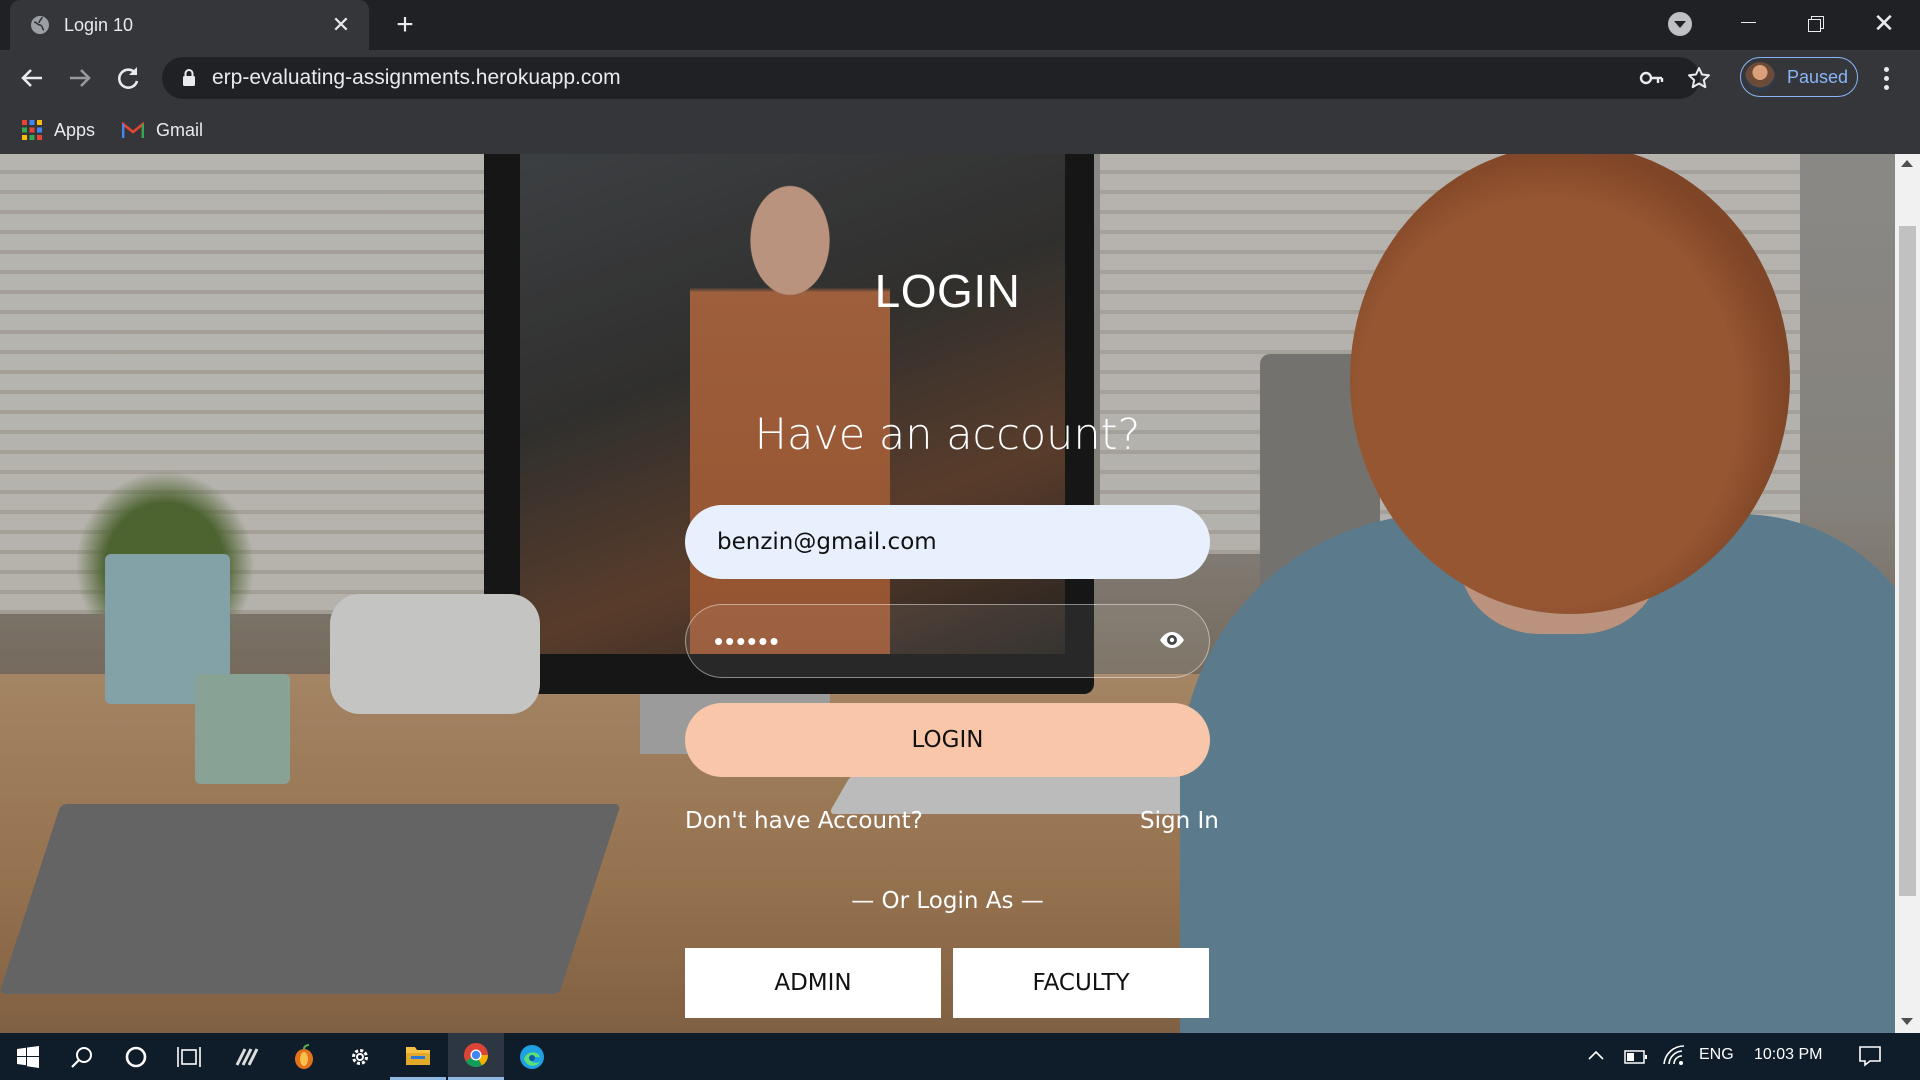 The width and height of the screenshot is (1920, 1080). I want to click on new-tab-button: +, so click(405, 25).